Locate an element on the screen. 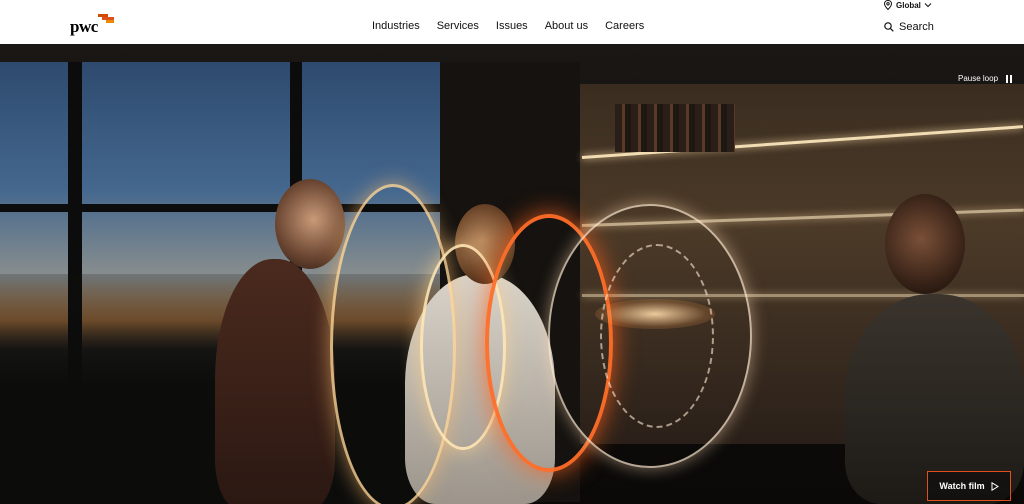  books is located at coordinates (675, 128).